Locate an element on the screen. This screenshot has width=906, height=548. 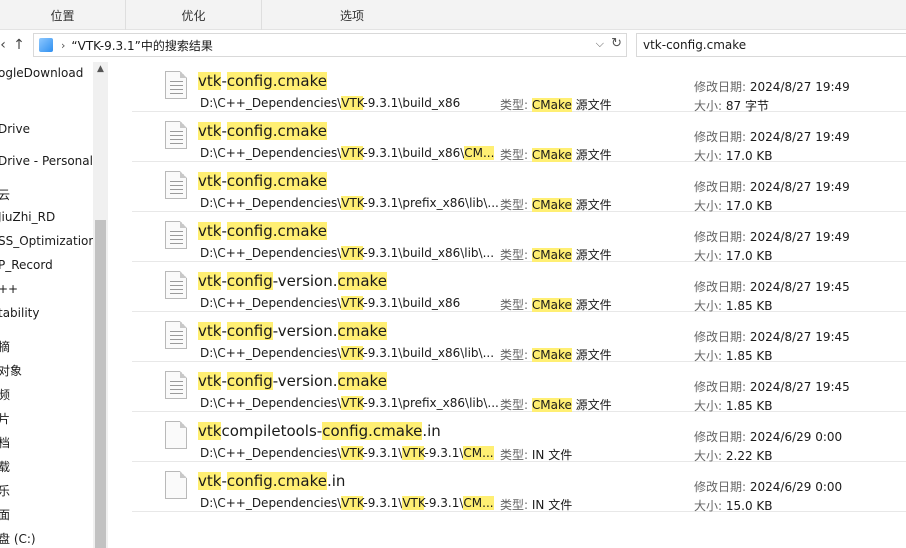
tab-optimize: 优化 is located at coordinates (194, 15).